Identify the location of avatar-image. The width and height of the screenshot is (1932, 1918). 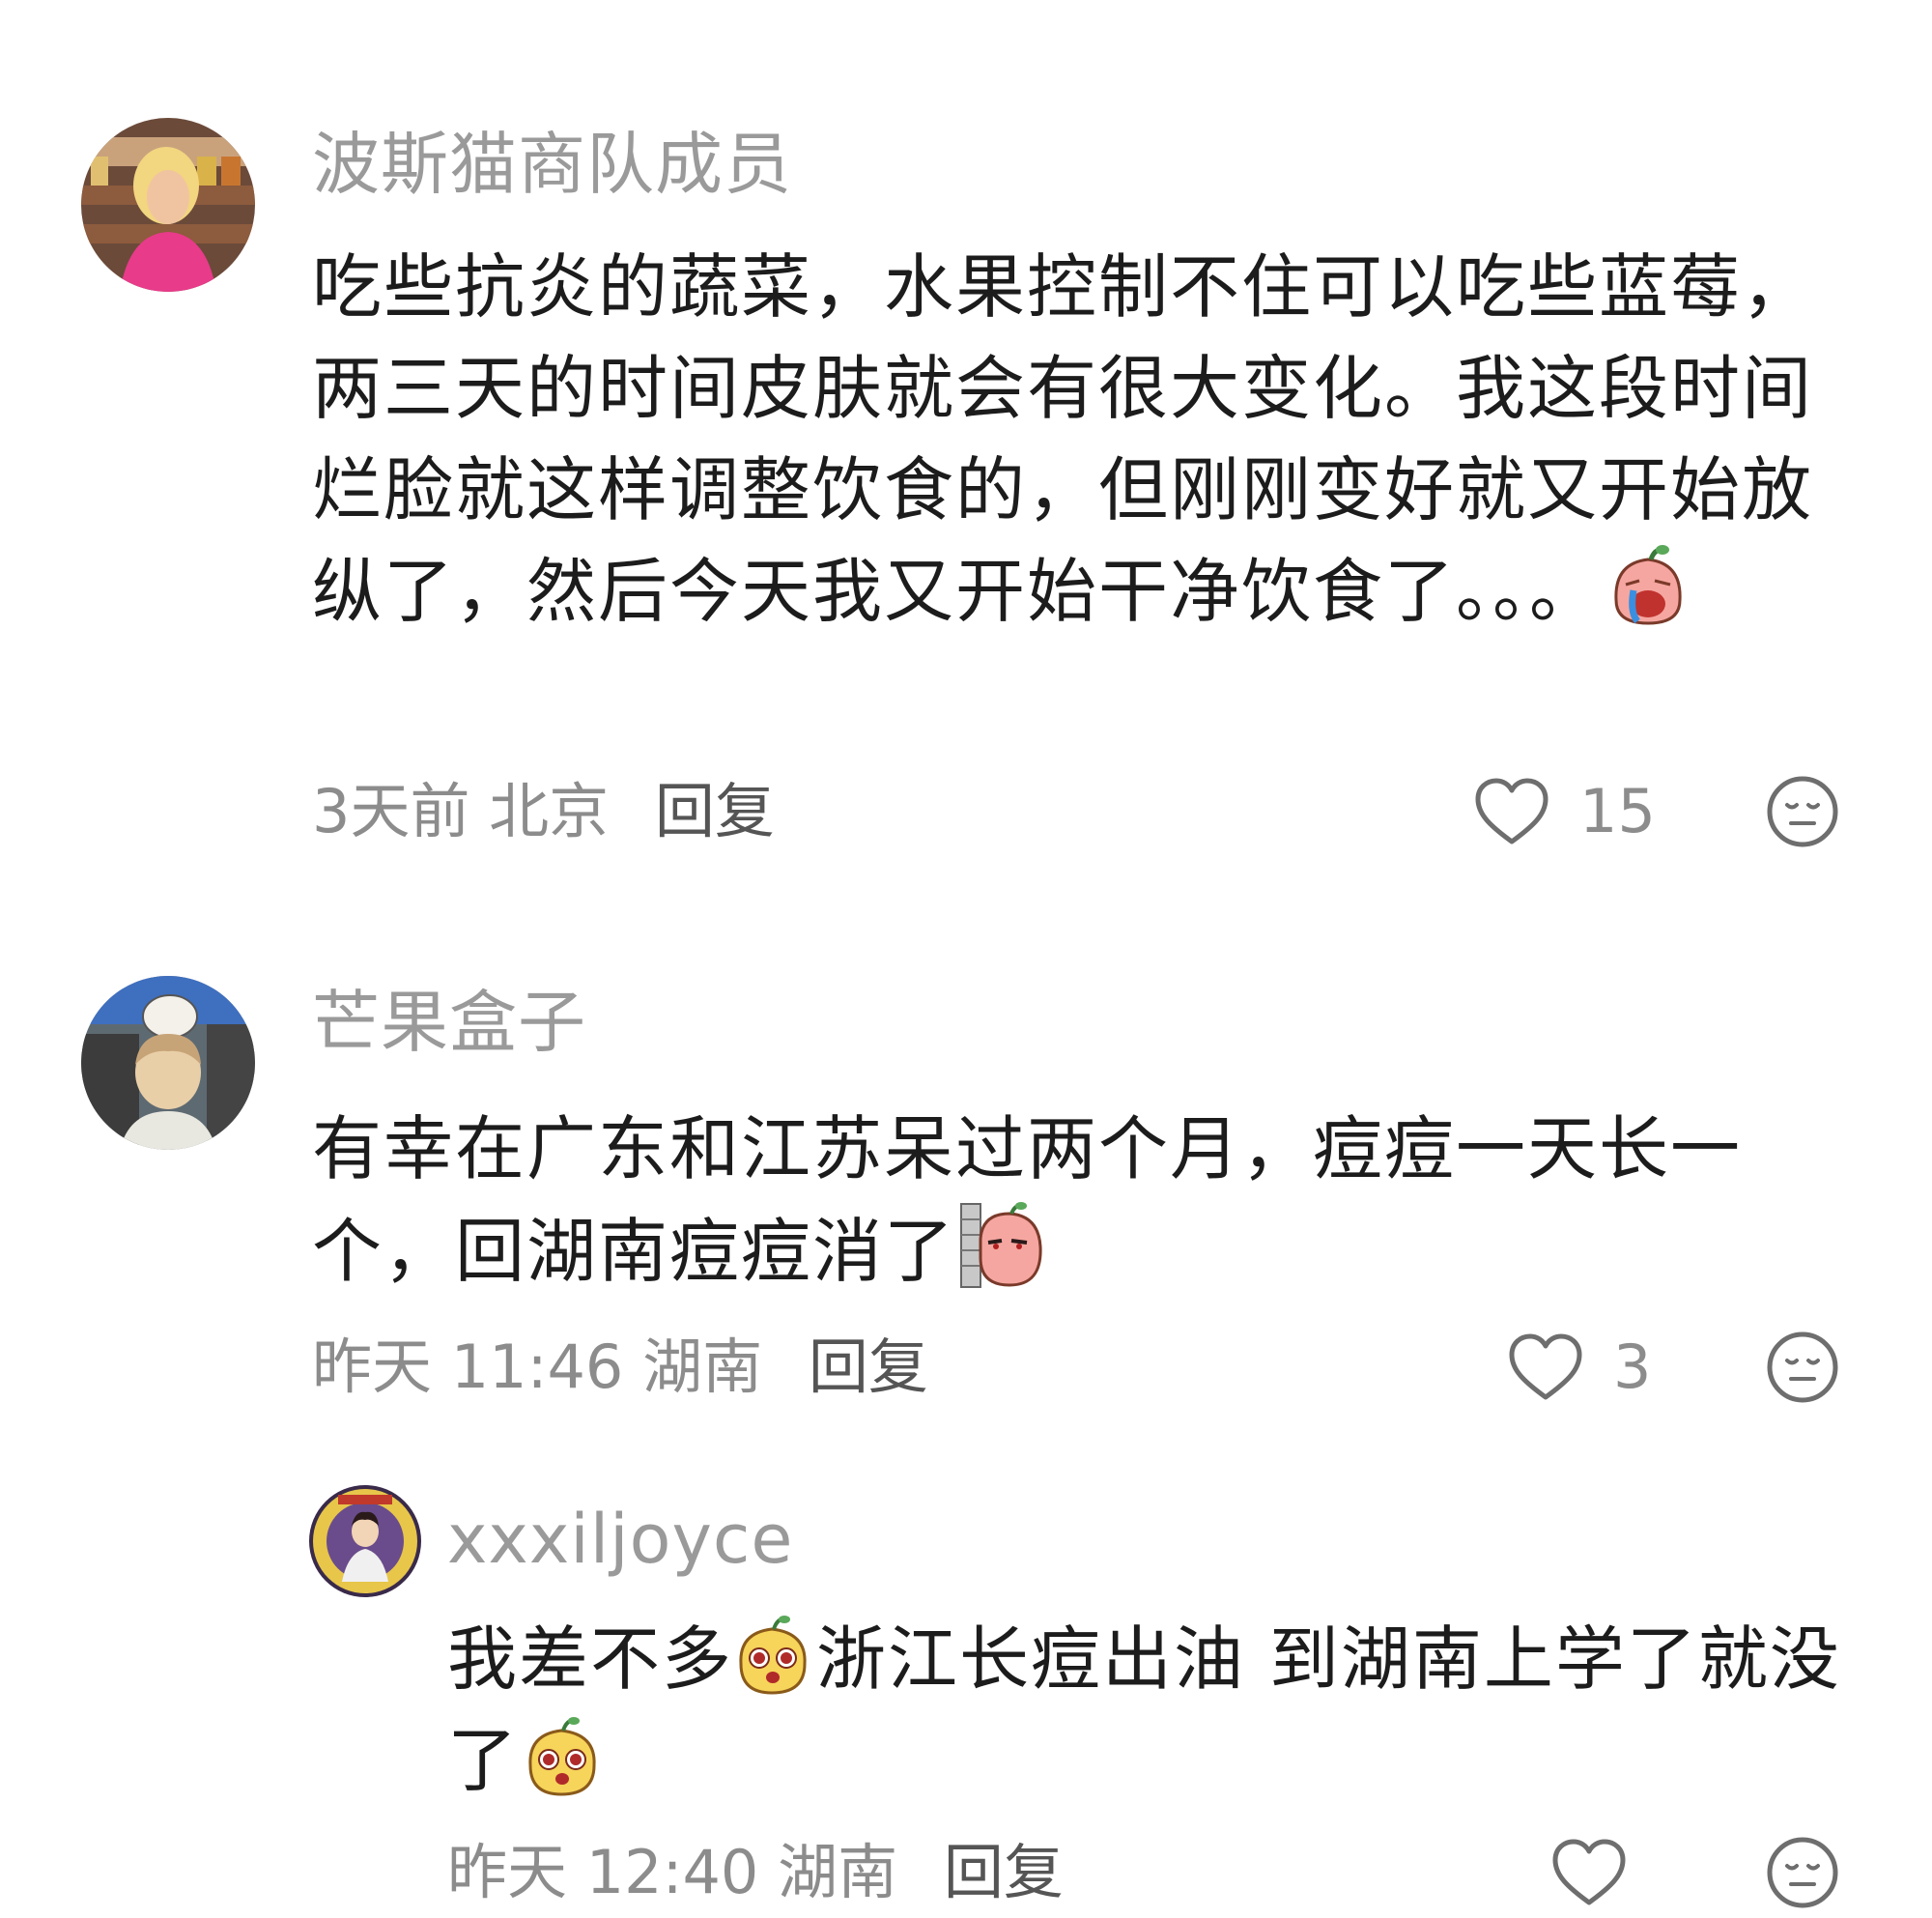
(365, 1541).